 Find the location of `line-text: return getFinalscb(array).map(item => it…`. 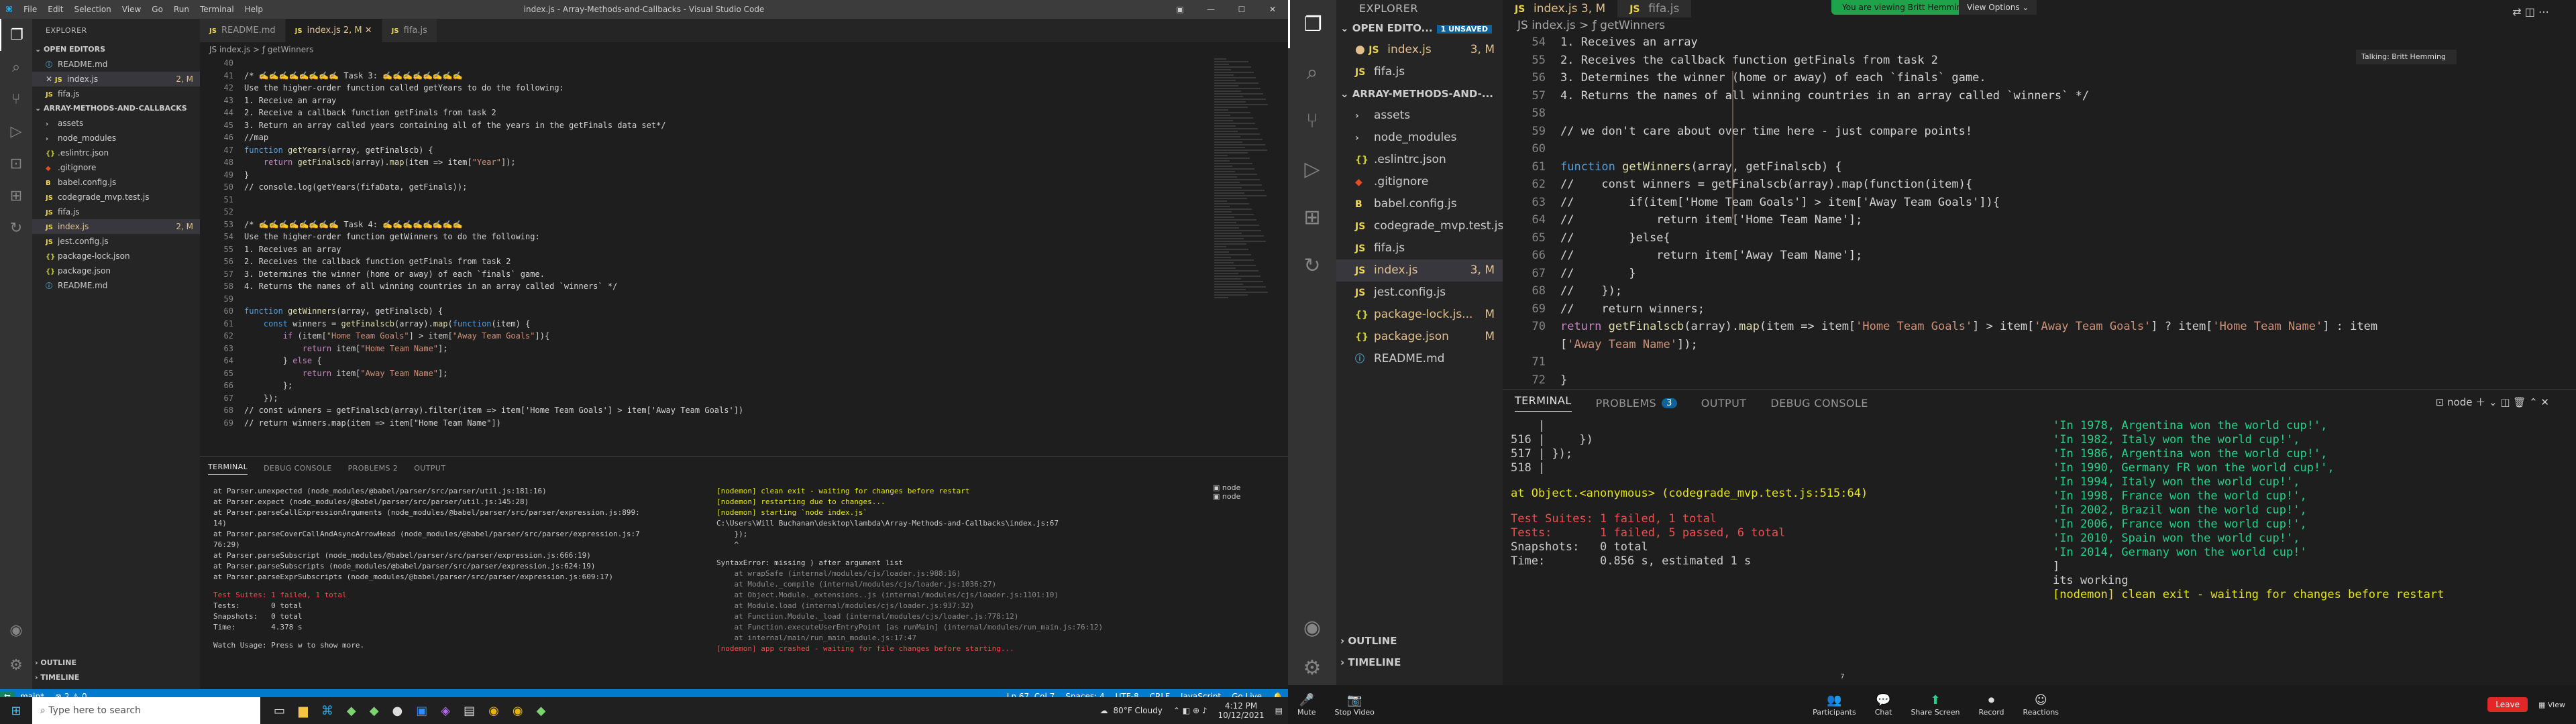

line-text: return getFinalscb(array).map(item => it… is located at coordinates (389, 162).